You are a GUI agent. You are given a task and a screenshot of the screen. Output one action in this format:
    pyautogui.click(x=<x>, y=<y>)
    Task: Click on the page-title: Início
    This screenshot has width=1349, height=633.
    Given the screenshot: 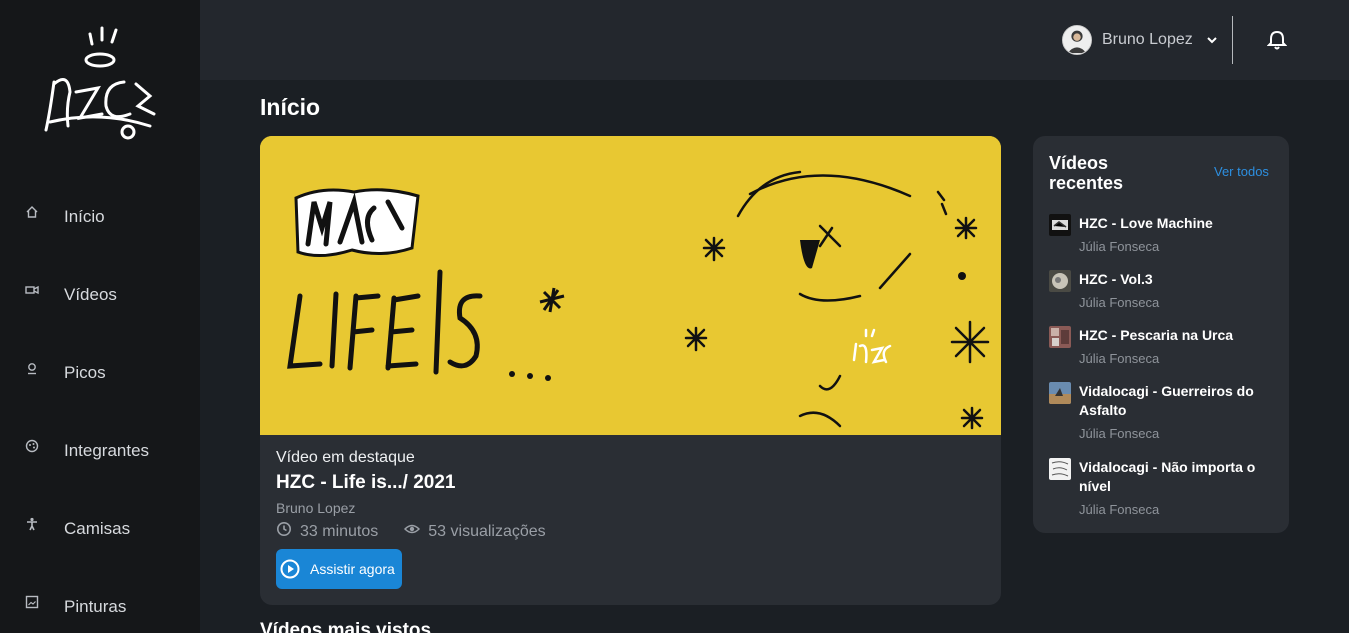 What is the action you would take?
    pyautogui.click(x=290, y=107)
    